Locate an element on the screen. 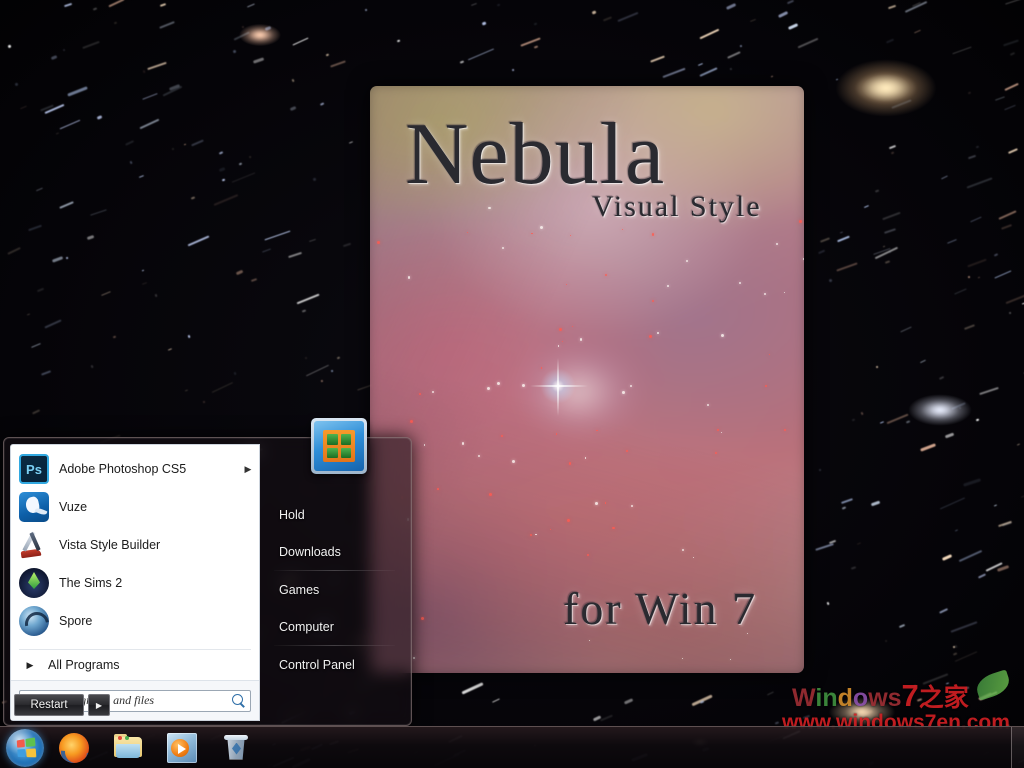 The image size is (1024, 768). show-desktop-button is located at coordinates (1017, 747).